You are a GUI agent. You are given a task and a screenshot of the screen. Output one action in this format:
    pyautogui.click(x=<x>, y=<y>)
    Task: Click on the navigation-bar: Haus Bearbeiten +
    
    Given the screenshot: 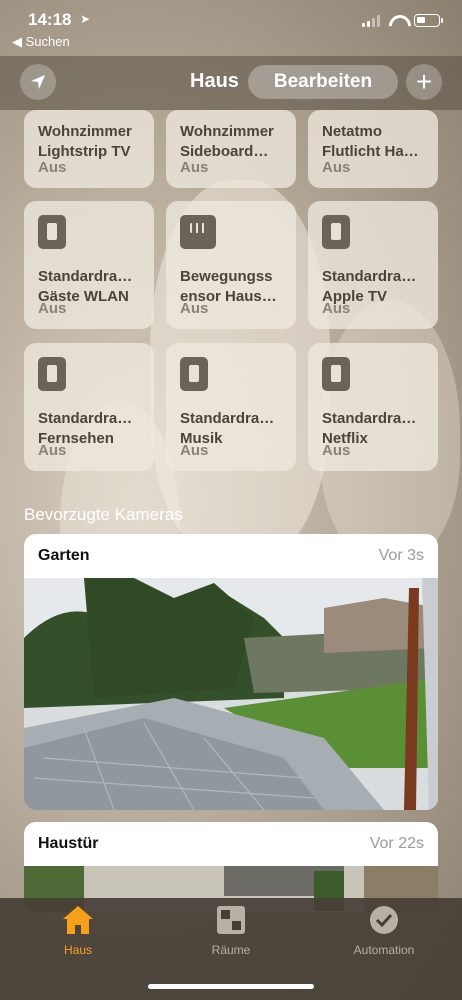 What is the action you would take?
    pyautogui.click(x=231, y=83)
    